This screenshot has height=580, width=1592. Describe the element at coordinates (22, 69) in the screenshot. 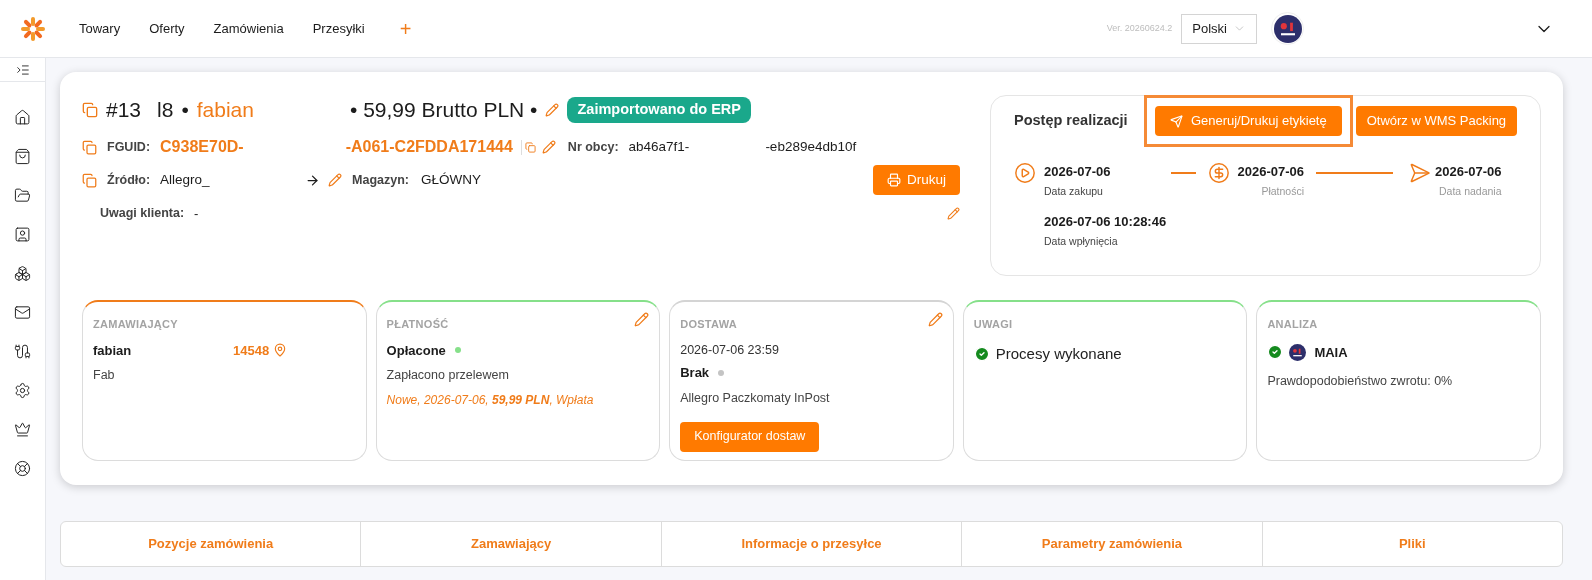

I see `menu-icon` at that location.